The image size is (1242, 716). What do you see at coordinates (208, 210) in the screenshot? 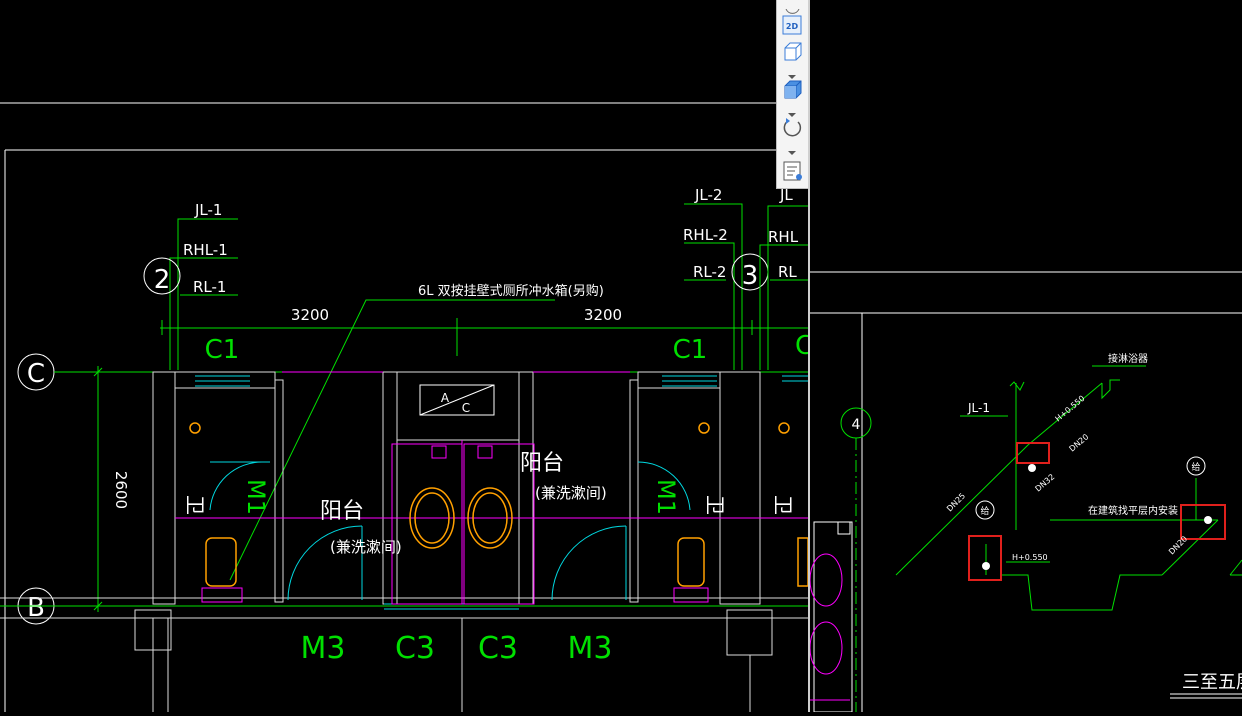
I see `svg-text: JL-1` at bounding box center [208, 210].